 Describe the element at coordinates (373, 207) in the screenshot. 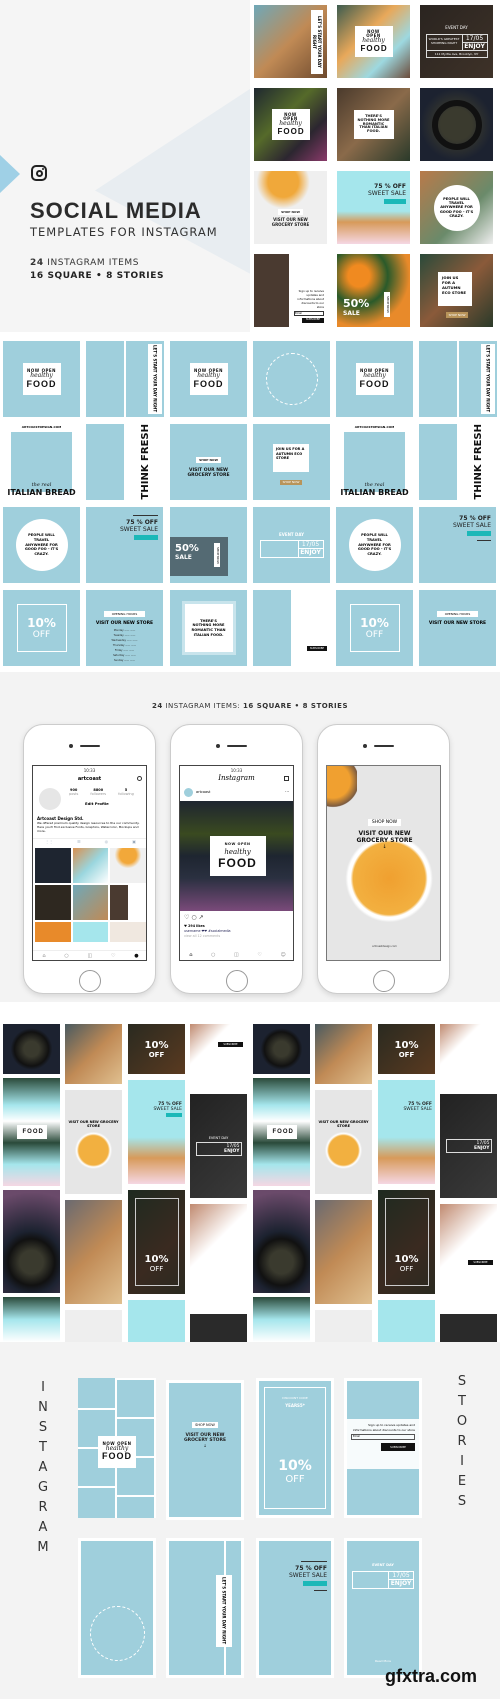

I see `template-tile: 75 % OFF SWEET SALE` at that location.